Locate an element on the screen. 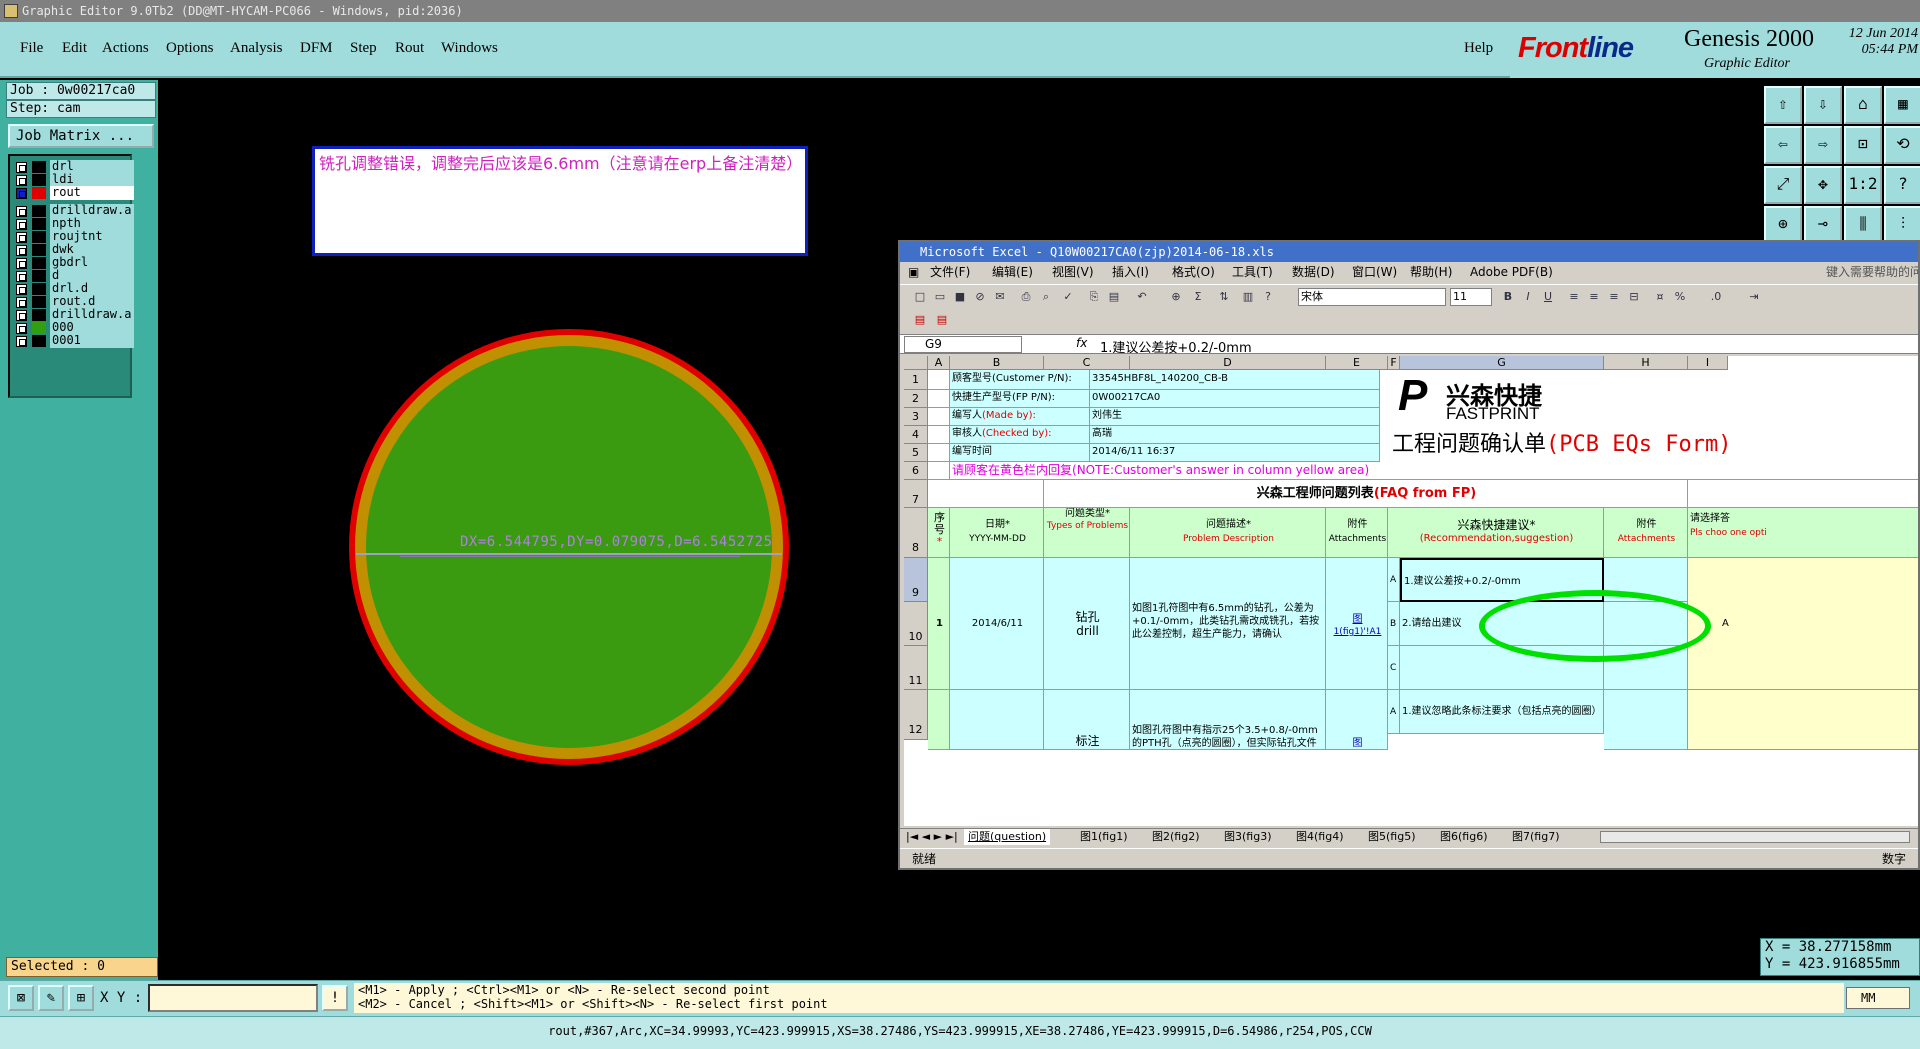 This screenshot has width=1920, height=1049. excel-menu-pdf: Adobe PDF(B) is located at coordinates (1511, 272).